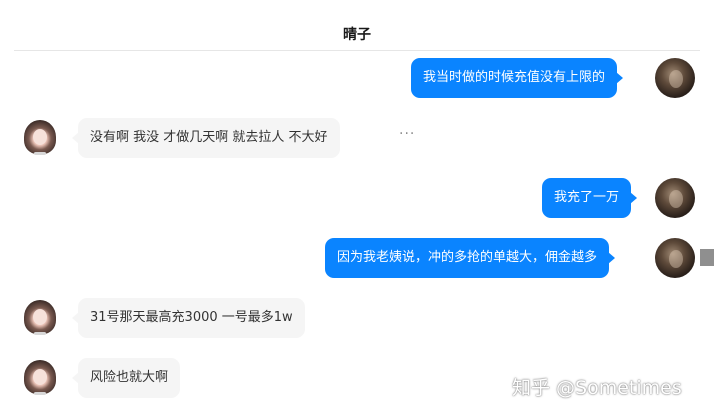 This screenshot has width=714, height=418. What do you see at coordinates (517, 78) in the screenshot?
I see `message-outgoing: 我当时做的时候充值没有上限的` at bounding box center [517, 78].